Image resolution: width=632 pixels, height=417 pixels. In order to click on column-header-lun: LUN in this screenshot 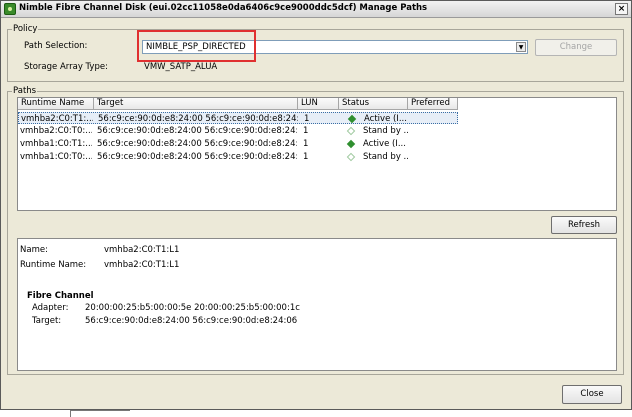, I will do `click(318, 104)`.